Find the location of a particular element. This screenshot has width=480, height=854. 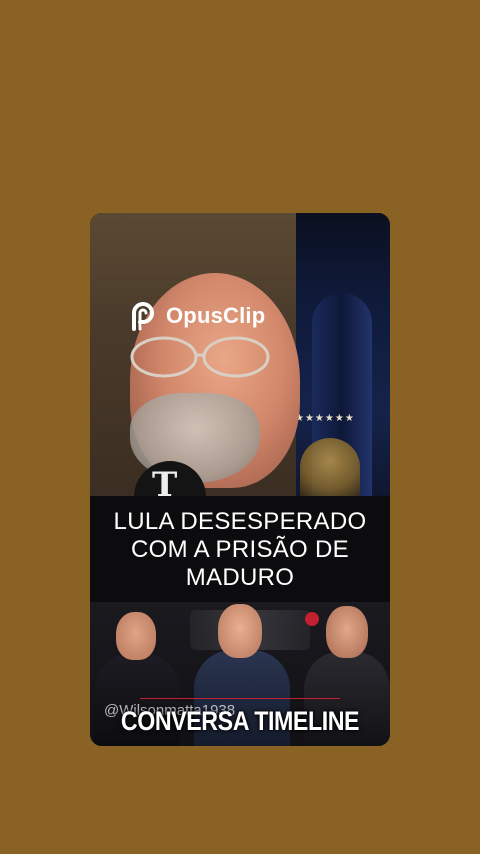

glasses-image is located at coordinates (200, 357).